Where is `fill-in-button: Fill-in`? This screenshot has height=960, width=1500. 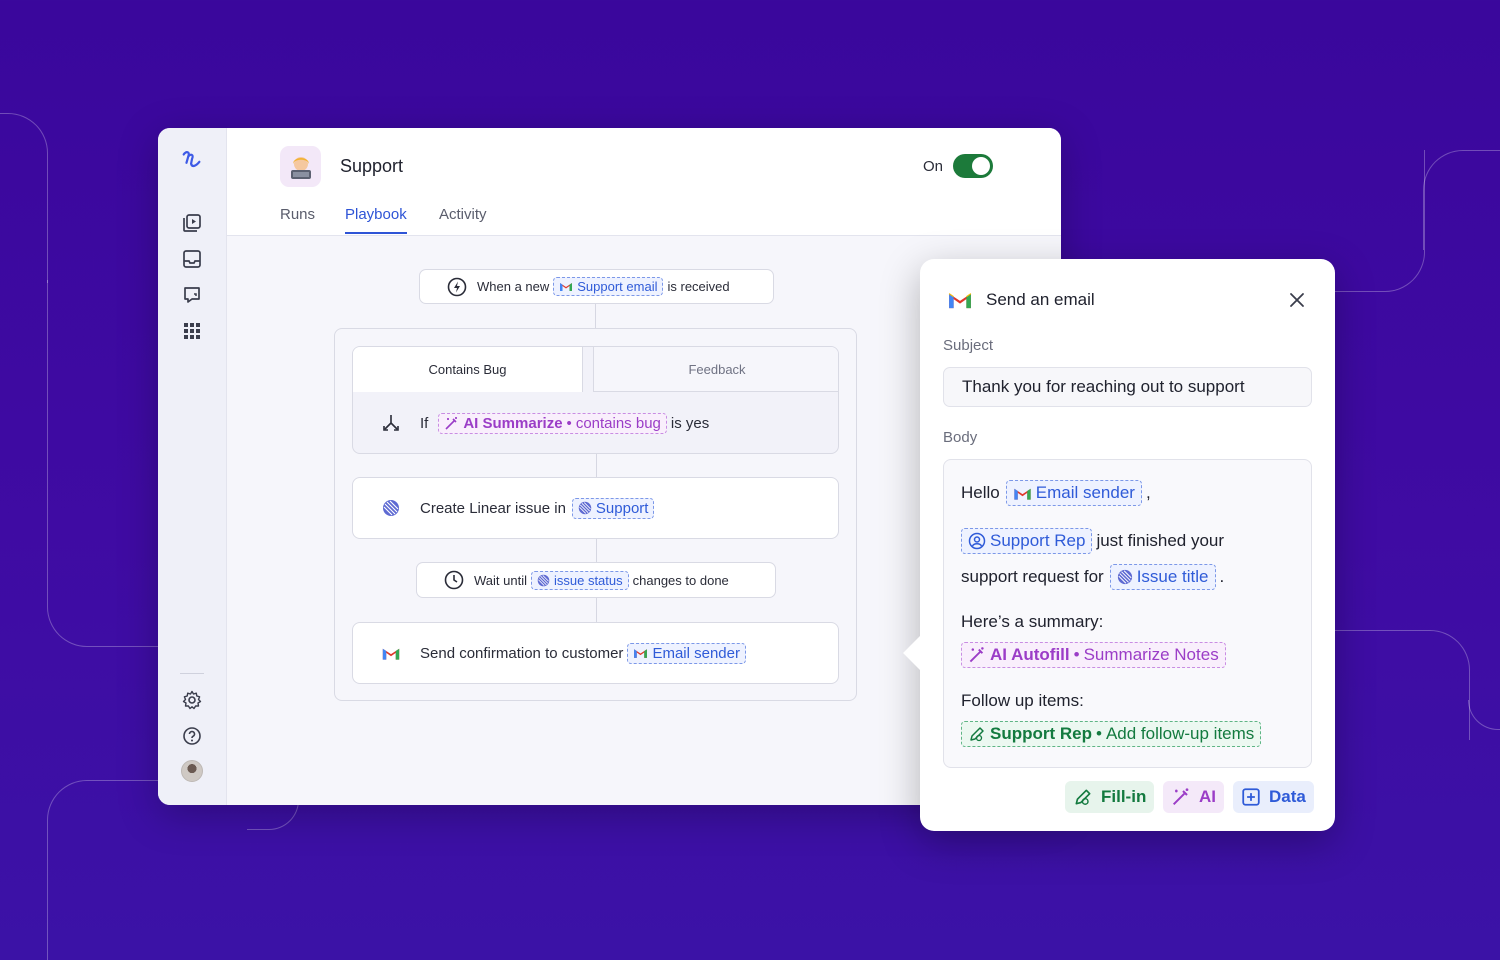 fill-in-button: Fill-in is located at coordinates (1110, 797).